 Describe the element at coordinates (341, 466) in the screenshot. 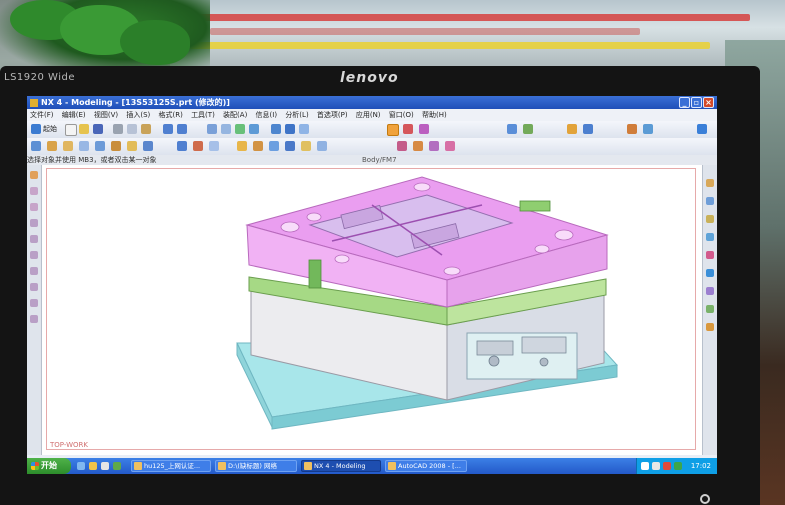

I see `taskbar-item-active: NX 4 - Modeling` at that location.